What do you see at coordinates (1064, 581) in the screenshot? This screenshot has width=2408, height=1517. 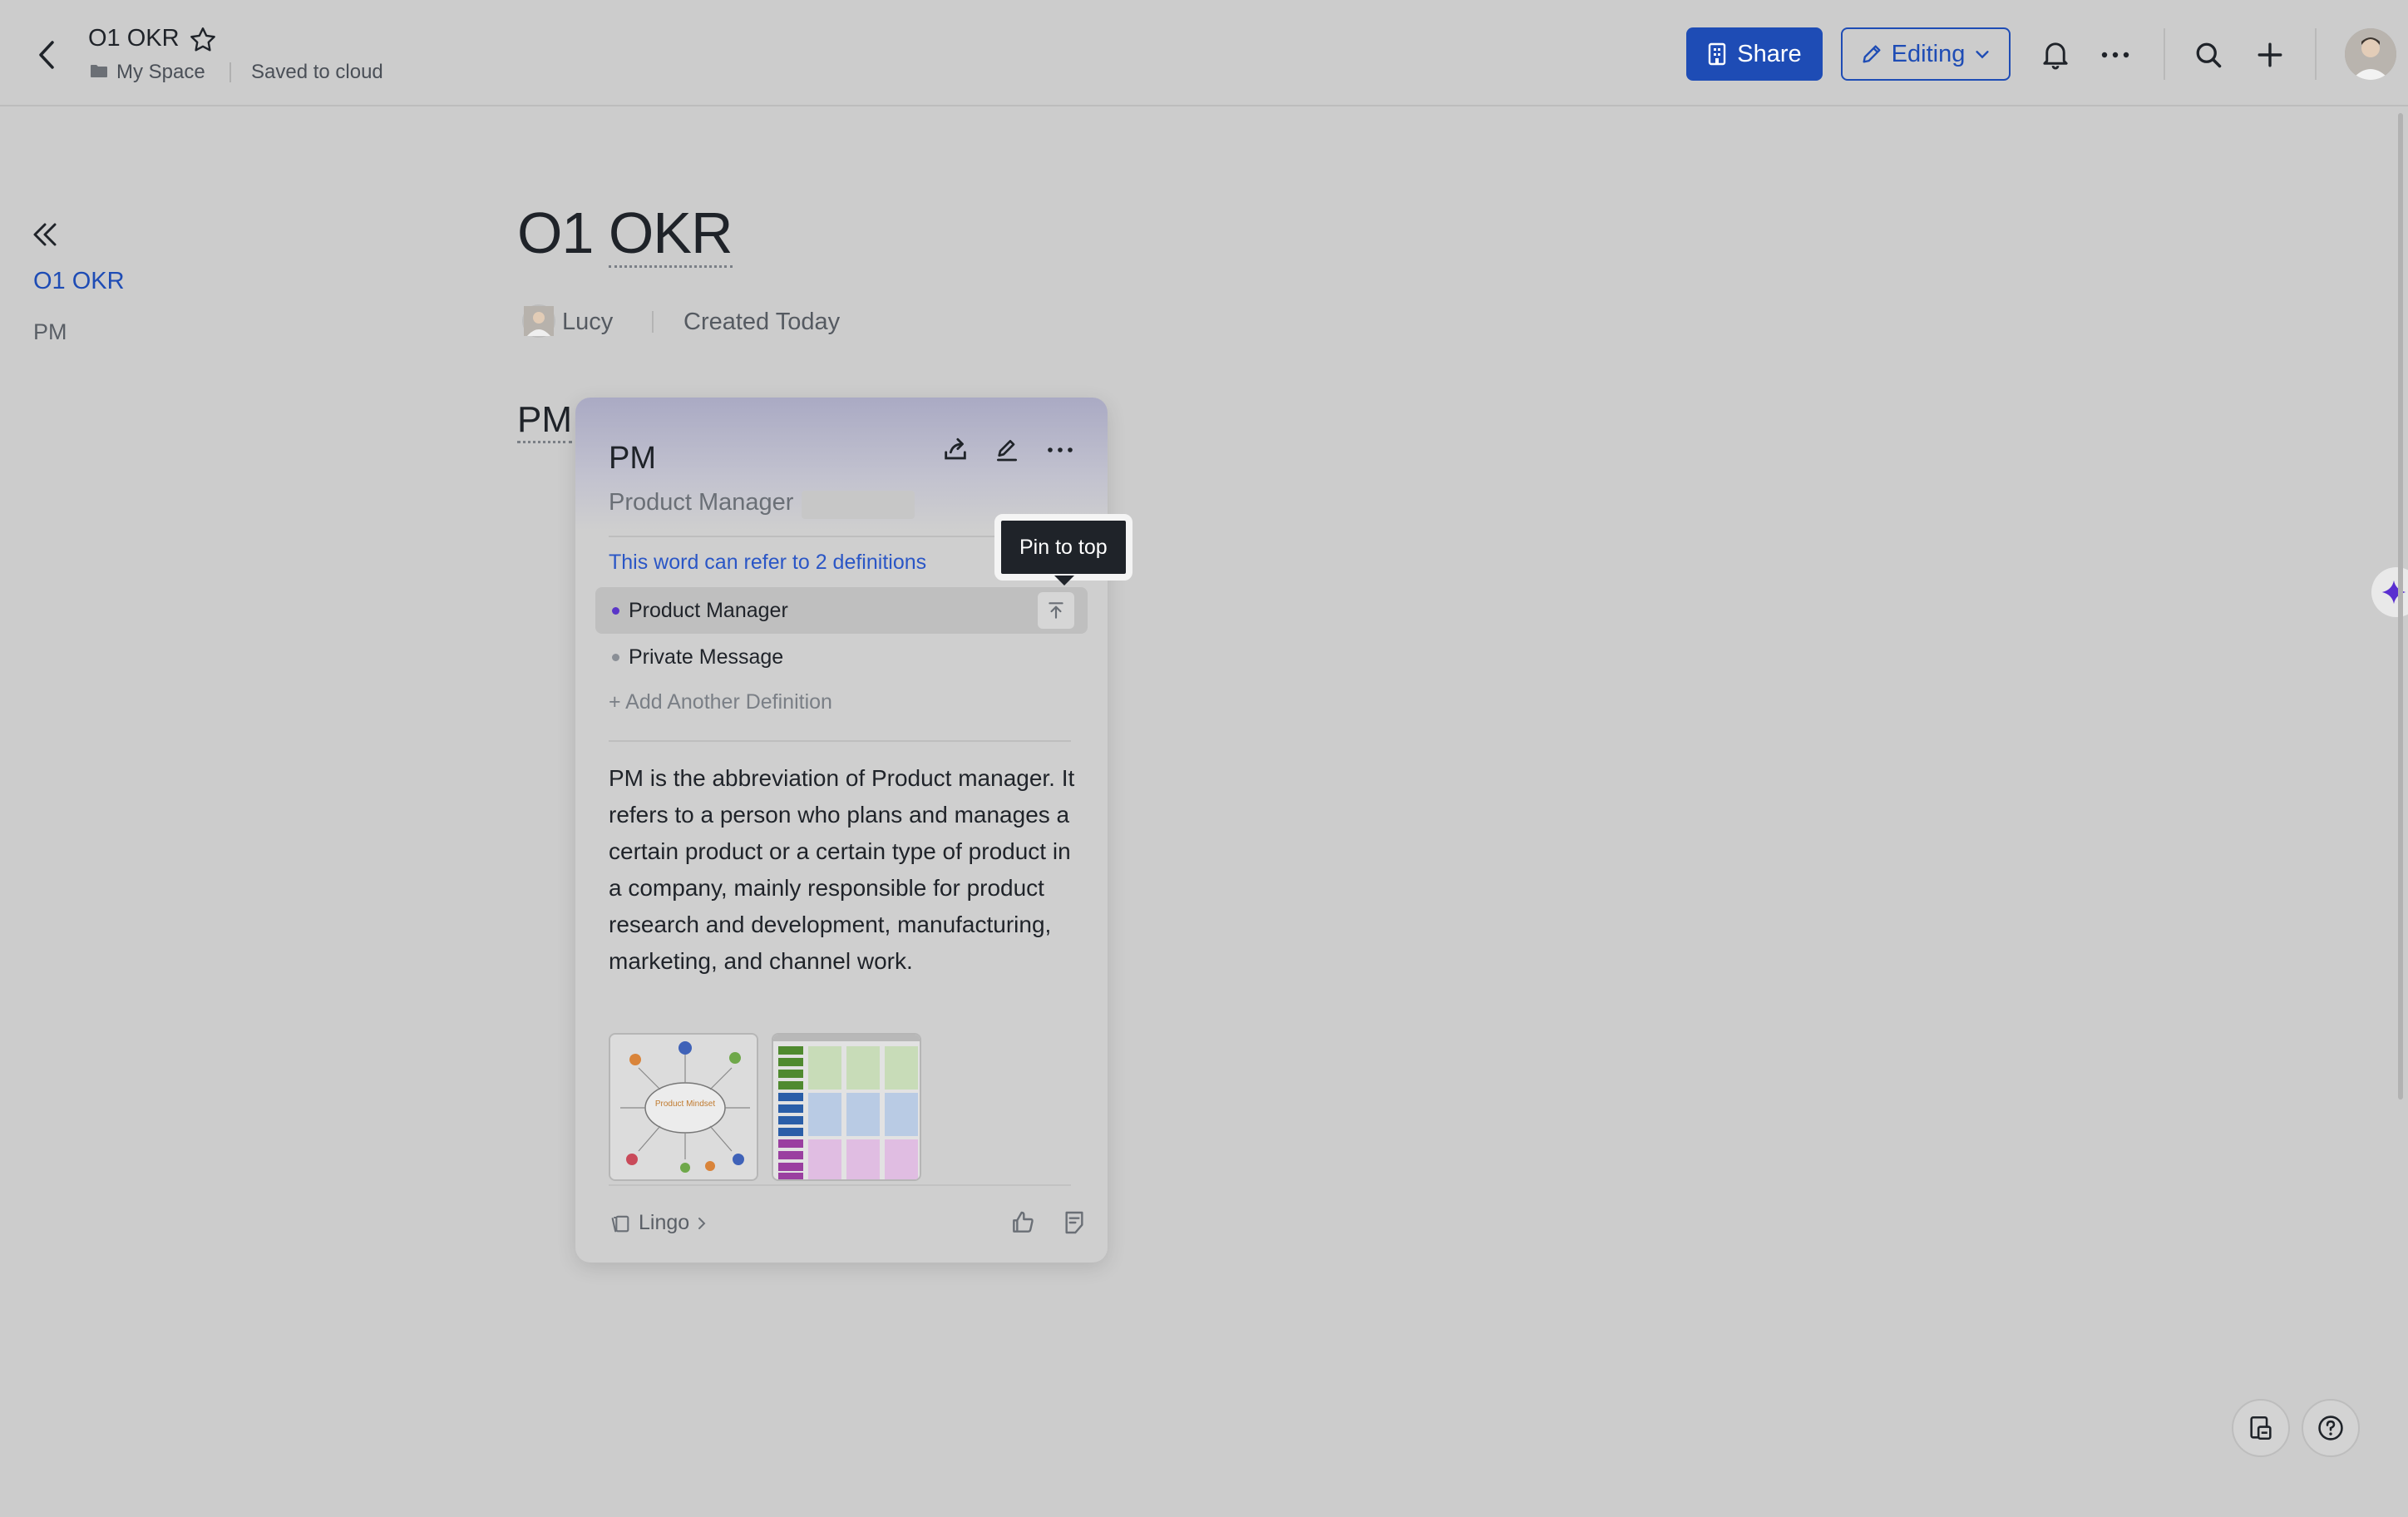 I see `tooltip-arrow` at bounding box center [1064, 581].